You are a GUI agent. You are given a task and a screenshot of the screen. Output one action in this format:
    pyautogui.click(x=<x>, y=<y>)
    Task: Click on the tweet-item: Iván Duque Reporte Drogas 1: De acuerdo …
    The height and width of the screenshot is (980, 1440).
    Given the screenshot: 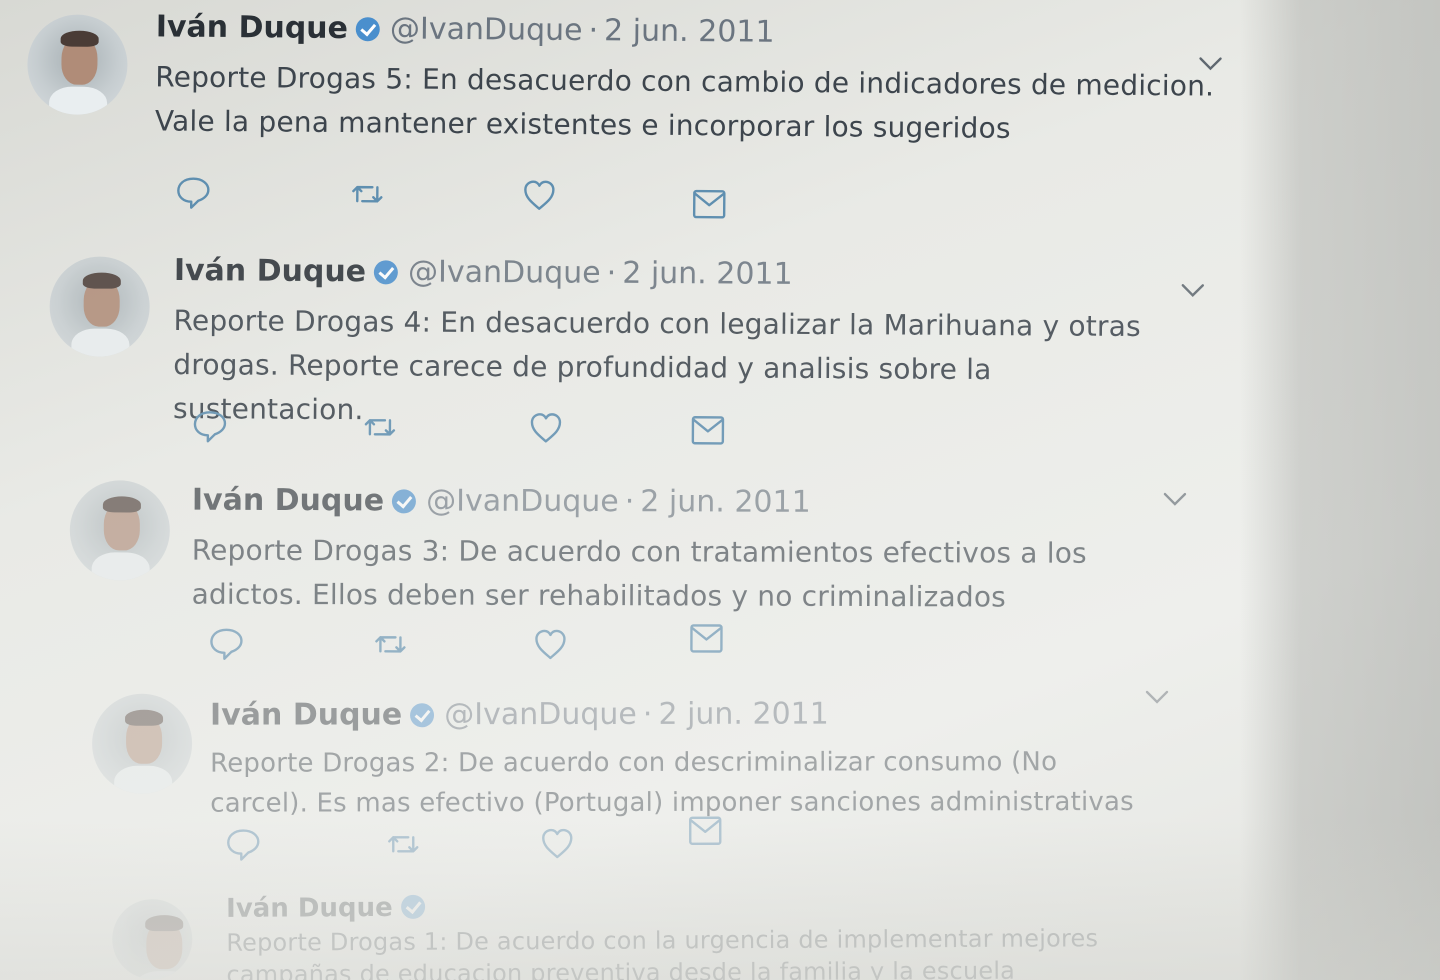 What is the action you would take?
    pyautogui.click(x=720, y=930)
    